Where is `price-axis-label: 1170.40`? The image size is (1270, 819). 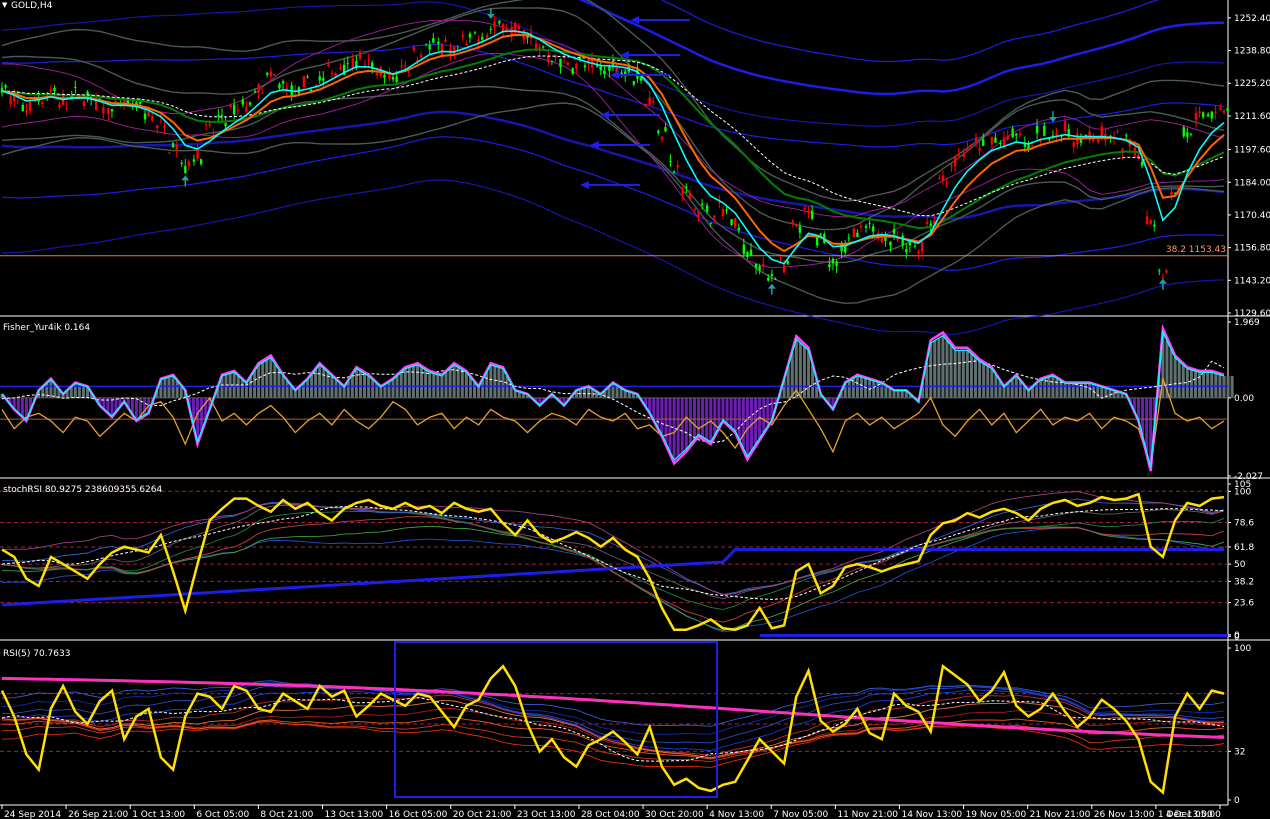
price-axis-label: 1170.40 is located at coordinates (1252, 216).